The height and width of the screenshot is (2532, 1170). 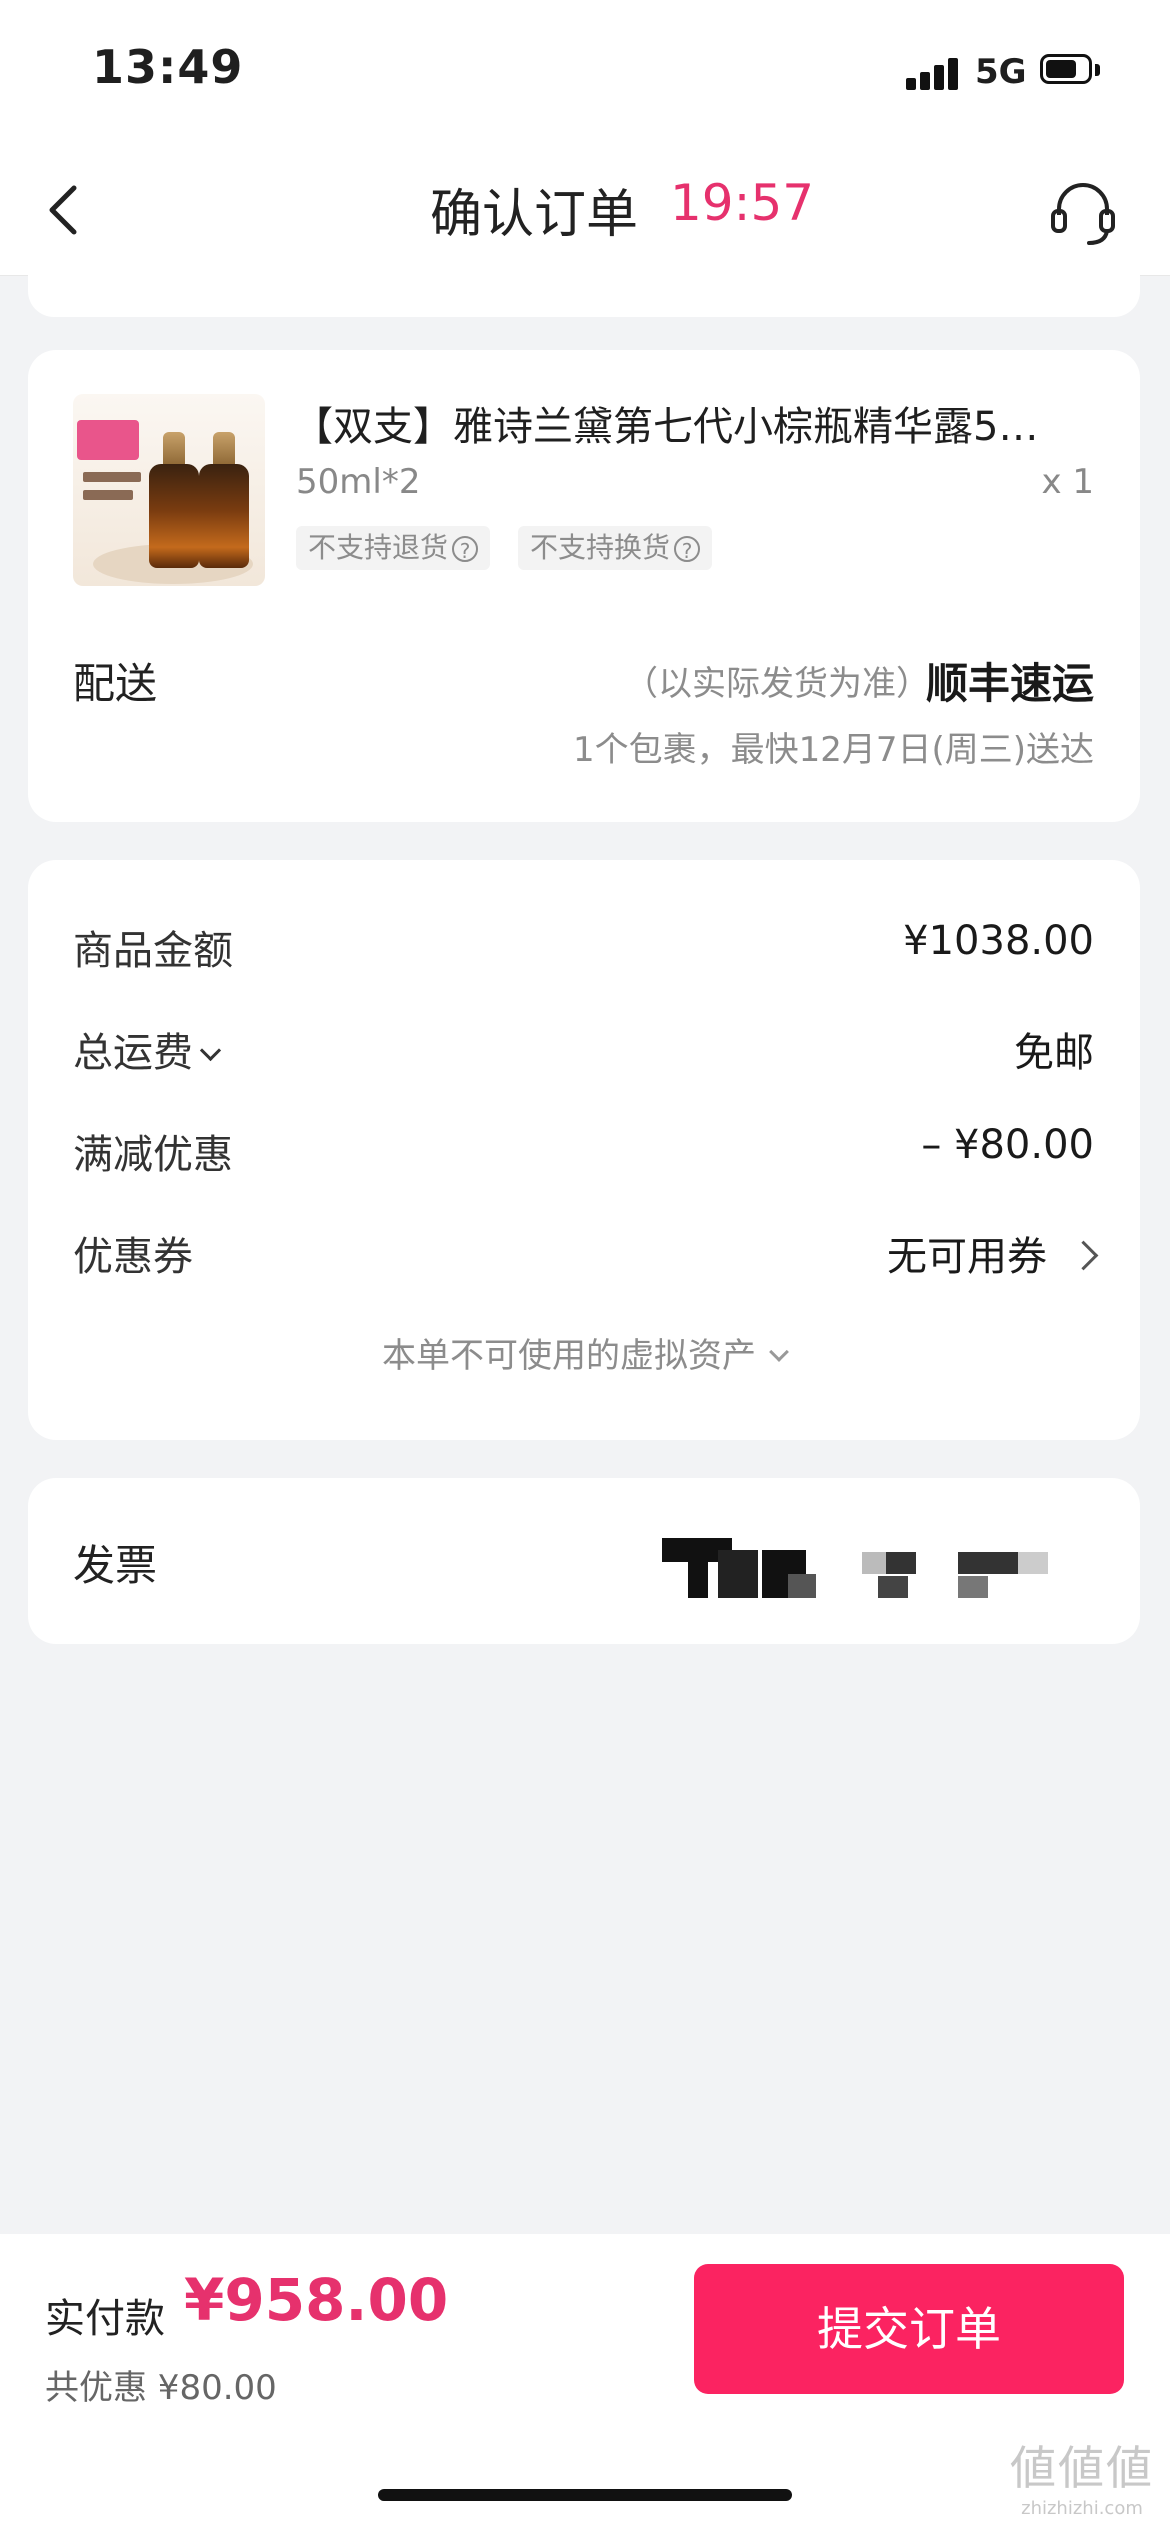 What do you see at coordinates (833, 750) in the screenshot?
I see `shipping-eta: 1个包裹，最快12月7日(周三)送达` at bounding box center [833, 750].